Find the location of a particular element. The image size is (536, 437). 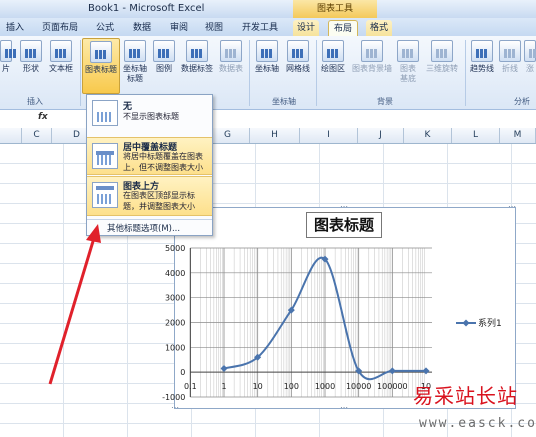

arrow-shaft is located at coordinates (72, 311).